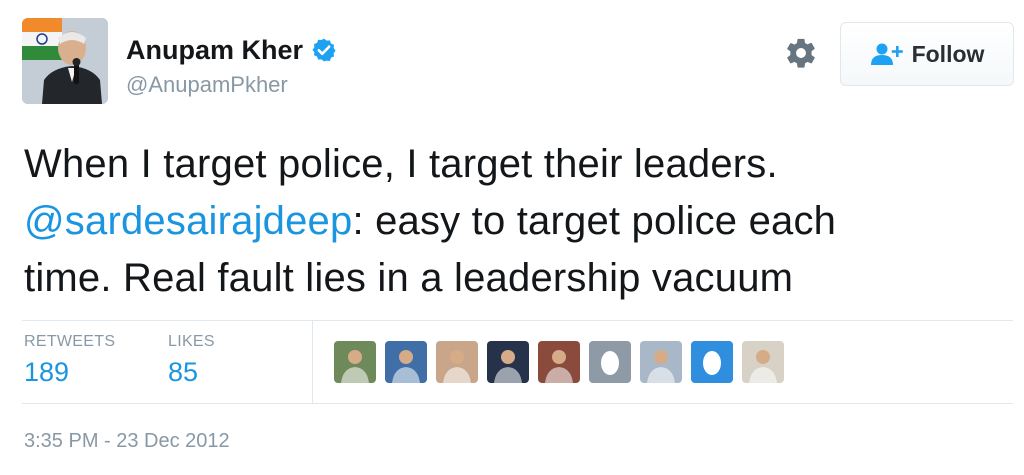  What do you see at coordinates (188, 221) in the screenshot?
I see `mention-link: @sardesairajdeep` at bounding box center [188, 221].